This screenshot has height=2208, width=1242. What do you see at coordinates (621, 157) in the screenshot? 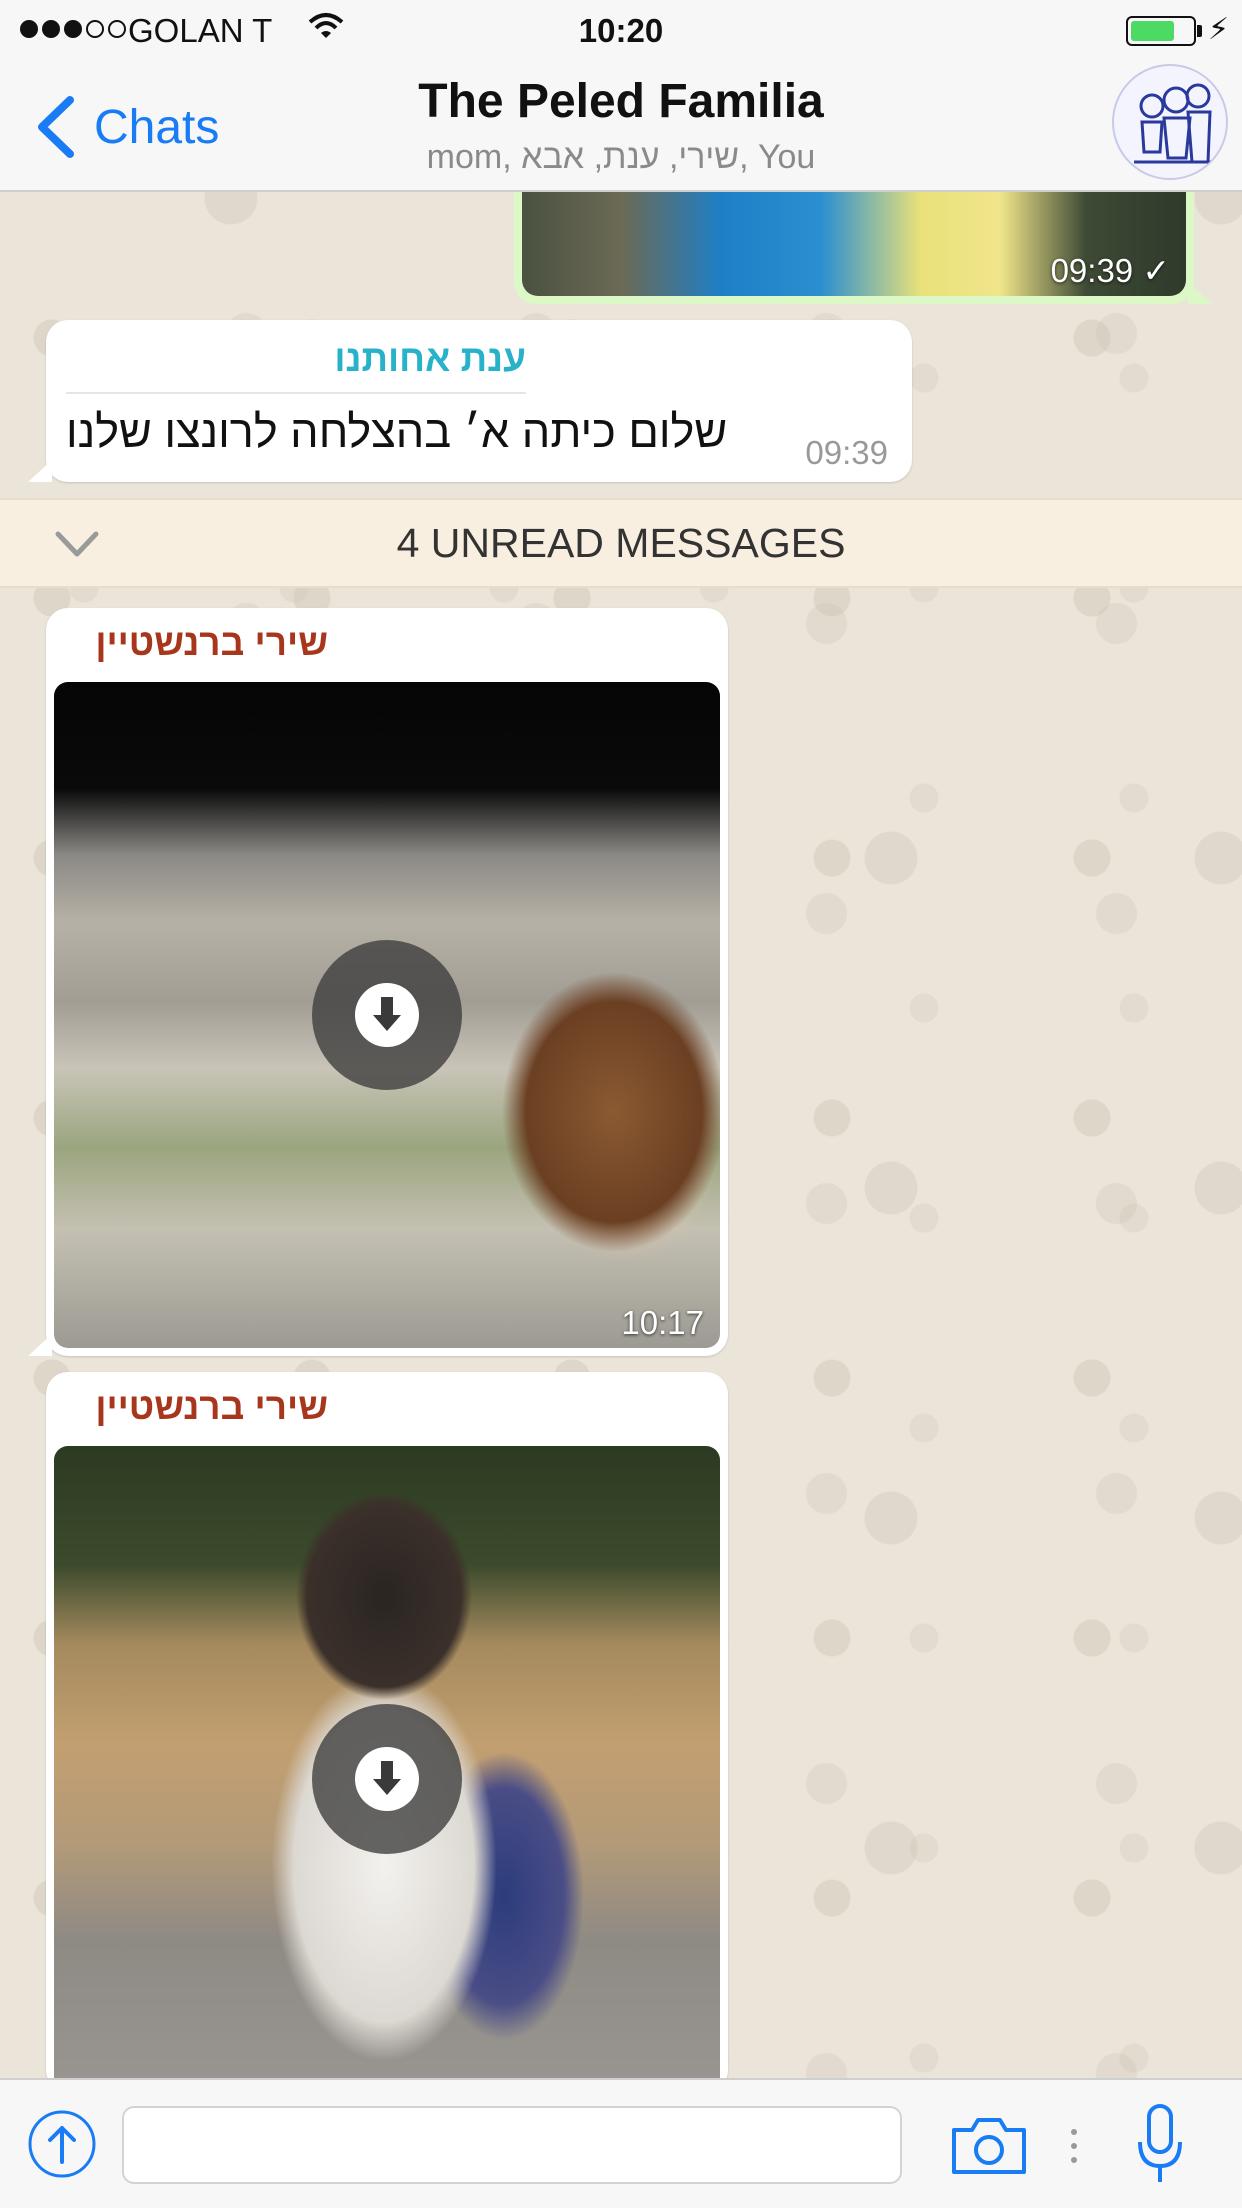
I see `chat-members: mom, שירי, ענת, אבא, You` at bounding box center [621, 157].